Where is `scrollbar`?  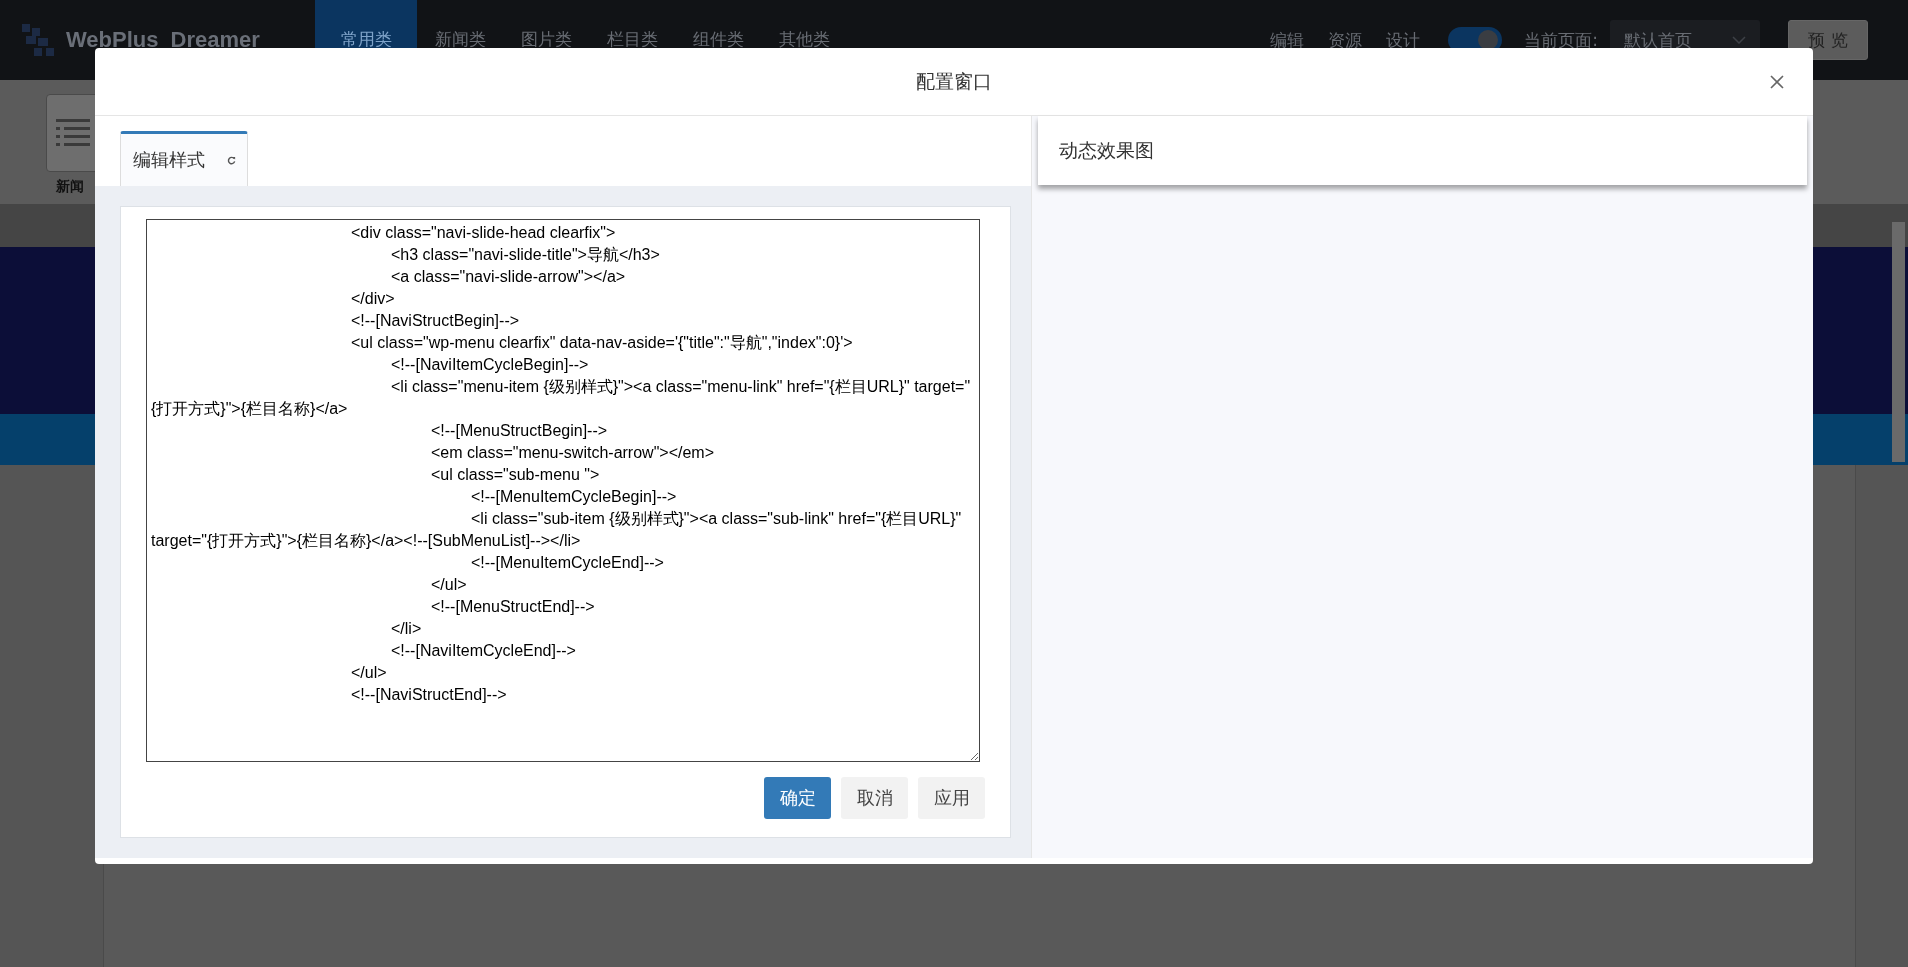 scrollbar is located at coordinates (1898, 342).